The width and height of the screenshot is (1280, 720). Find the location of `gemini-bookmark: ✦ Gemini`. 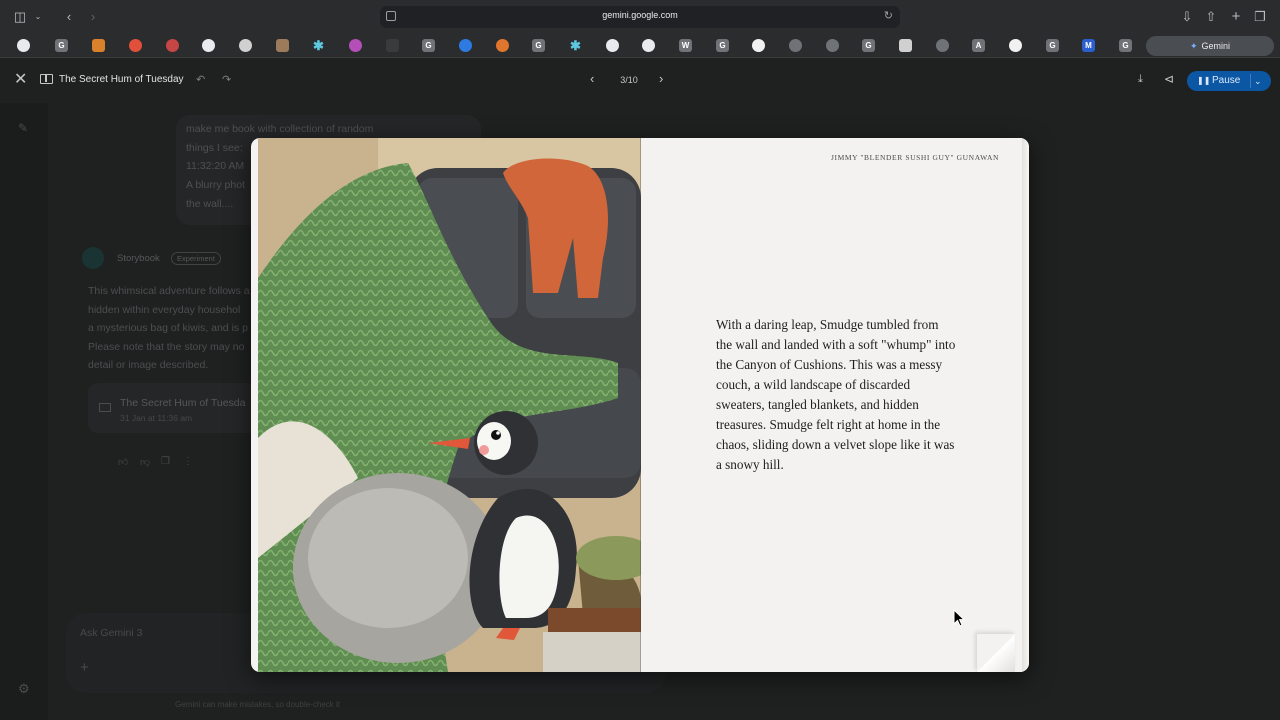

gemini-bookmark: ✦ Gemini is located at coordinates (1210, 46).